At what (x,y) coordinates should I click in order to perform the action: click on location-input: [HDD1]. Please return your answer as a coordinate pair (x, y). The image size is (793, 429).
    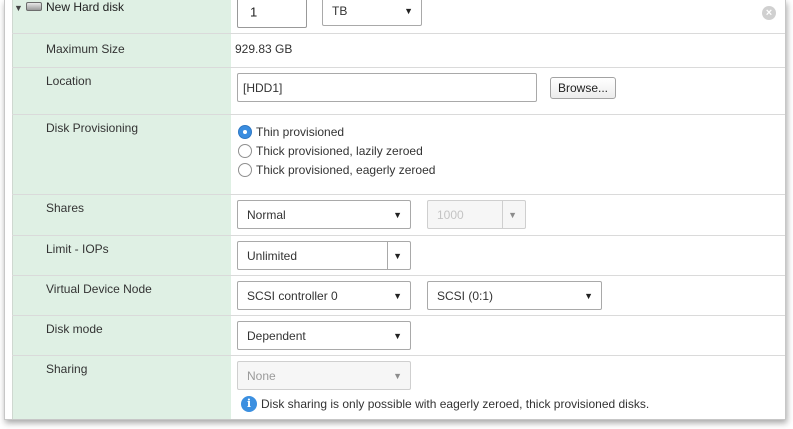
    Looking at the image, I should click on (387, 87).